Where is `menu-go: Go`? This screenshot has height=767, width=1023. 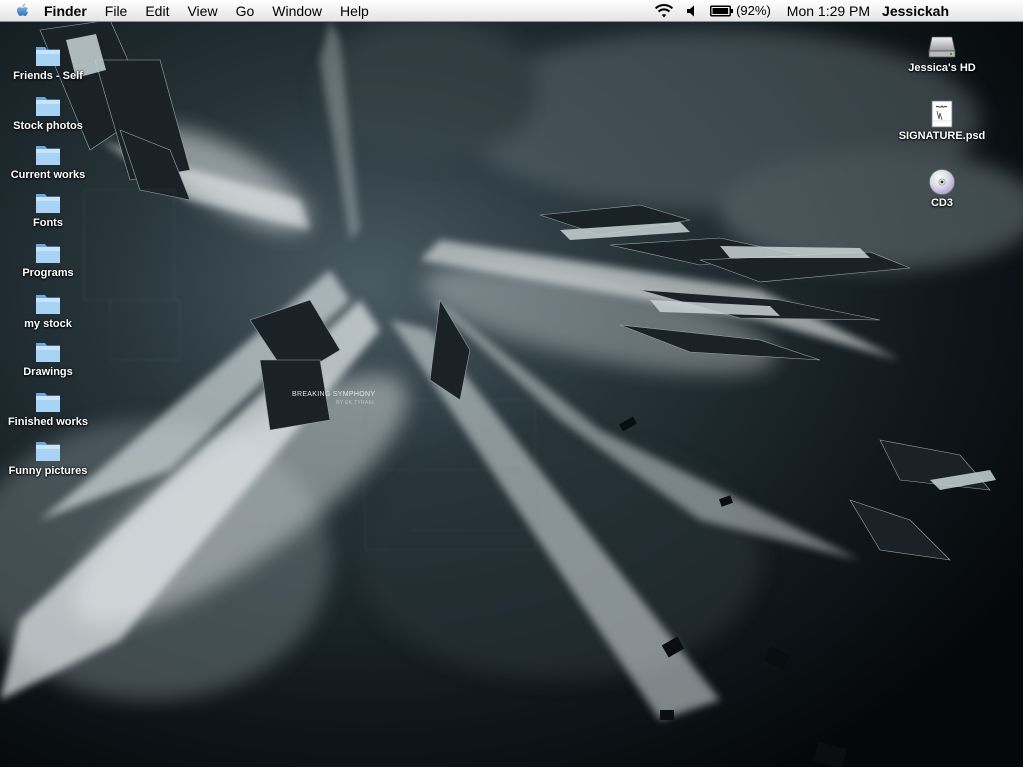 menu-go: Go is located at coordinates (245, 11).